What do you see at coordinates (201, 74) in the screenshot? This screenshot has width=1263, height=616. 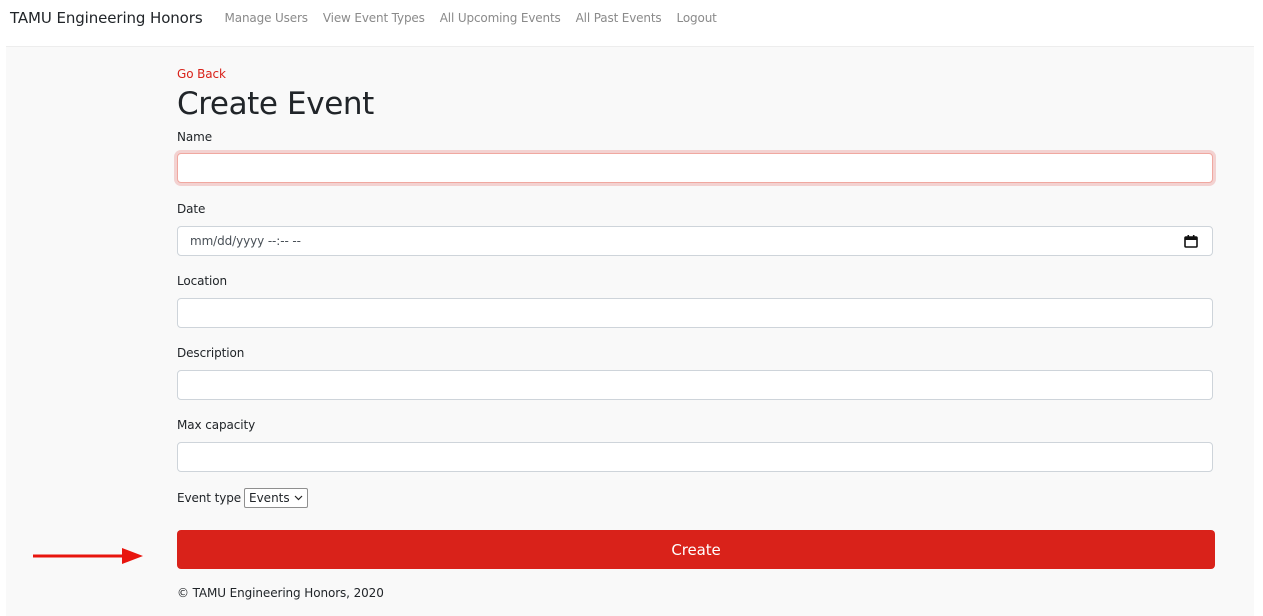 I see `go-back-link: Go Back` at bounding box center [201, 74].